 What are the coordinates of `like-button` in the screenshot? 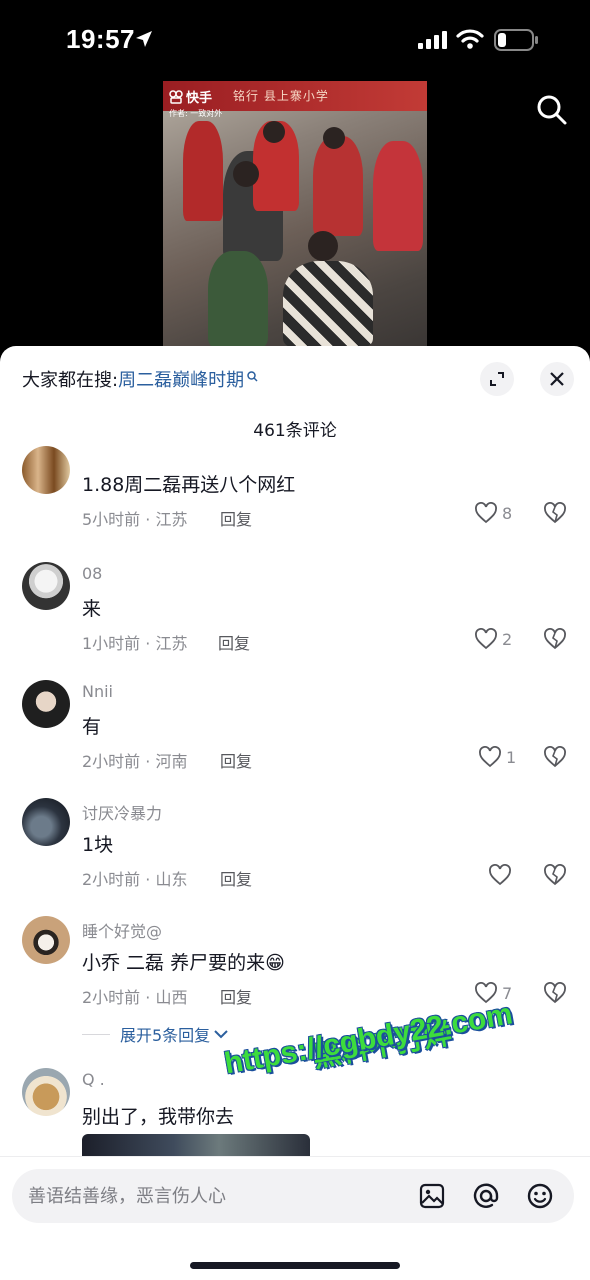 It's located at (502, 875).